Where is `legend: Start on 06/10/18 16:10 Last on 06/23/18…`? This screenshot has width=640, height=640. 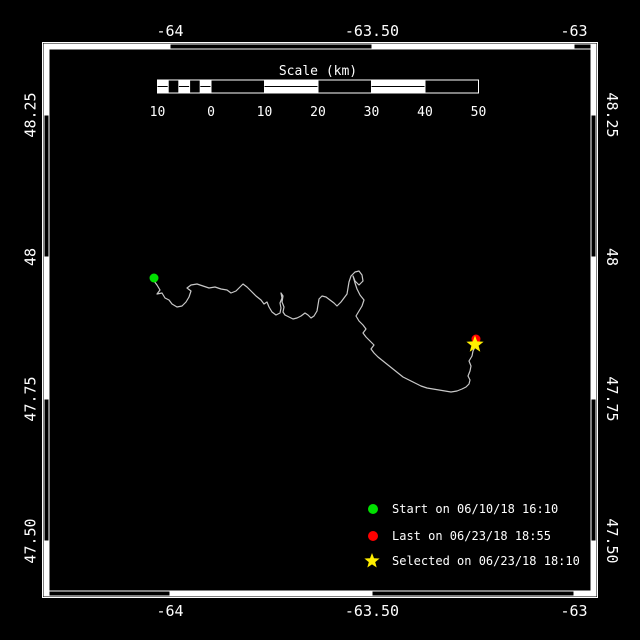
legend: Start on 06/10/18 16:10 Last on 06/23/18… is located at coordinates (472, 535).